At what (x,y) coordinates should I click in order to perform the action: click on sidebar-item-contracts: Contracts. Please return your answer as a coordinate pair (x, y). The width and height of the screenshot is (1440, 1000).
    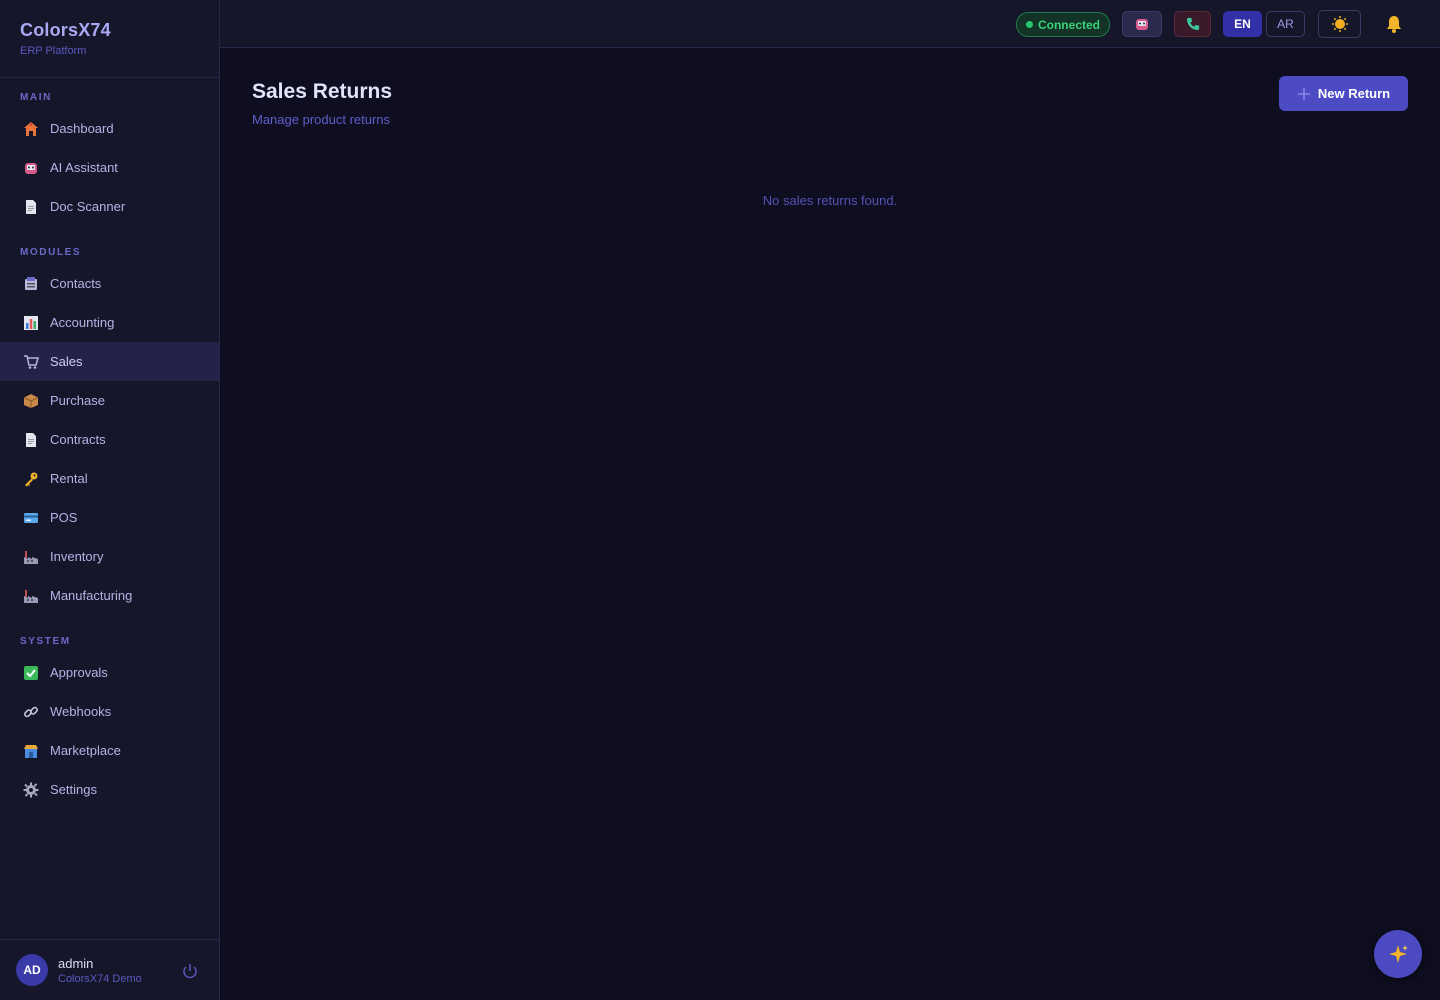
    Looking at the image, I should click on (109, 439).